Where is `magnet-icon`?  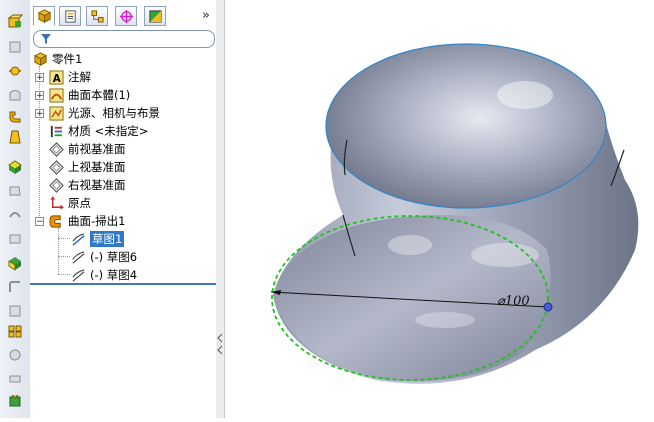
magnet-icon is located at coordinates (15, 117).